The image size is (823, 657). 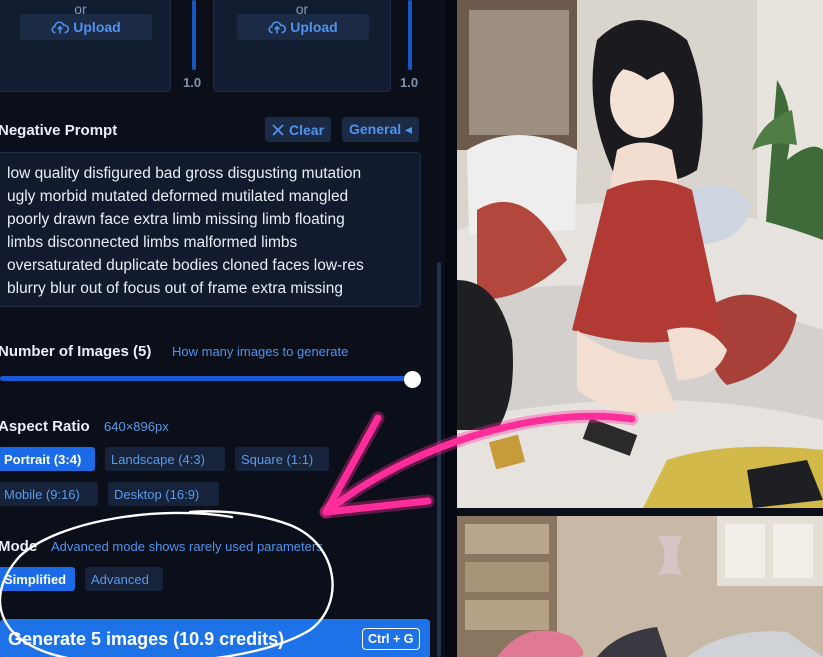 I want to click on aspect-ratio-label: Aspect Ratio, so click(x=45, y=426).